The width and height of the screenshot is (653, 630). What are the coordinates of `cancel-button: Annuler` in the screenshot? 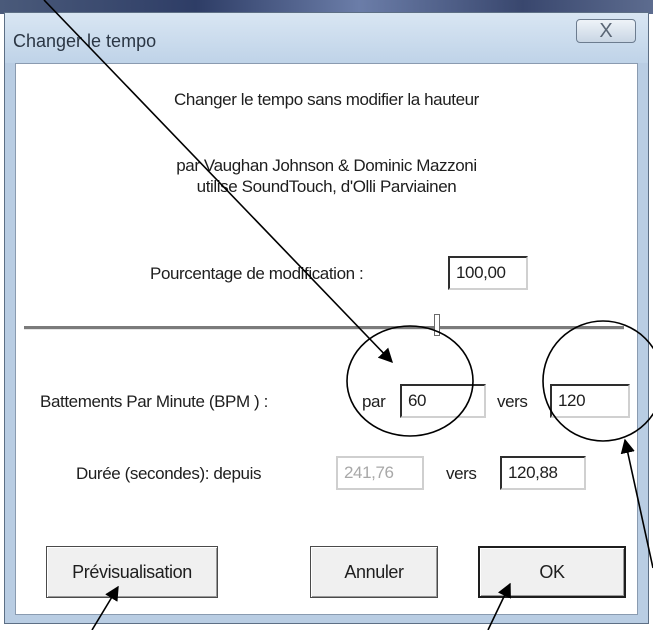 It's located at (374, 572).